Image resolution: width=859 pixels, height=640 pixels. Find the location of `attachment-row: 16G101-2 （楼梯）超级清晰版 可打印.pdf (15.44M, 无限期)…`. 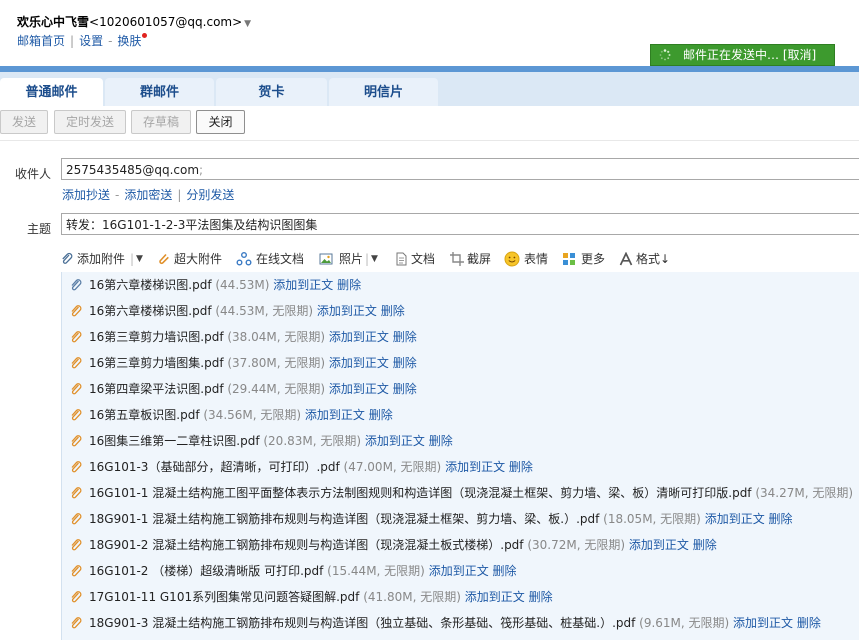

attachment-row: 16G101-2 （楼梯）超级清晰版 可打印.pdf (15.44M, 无限期)… is located at coordinates (460, 571).